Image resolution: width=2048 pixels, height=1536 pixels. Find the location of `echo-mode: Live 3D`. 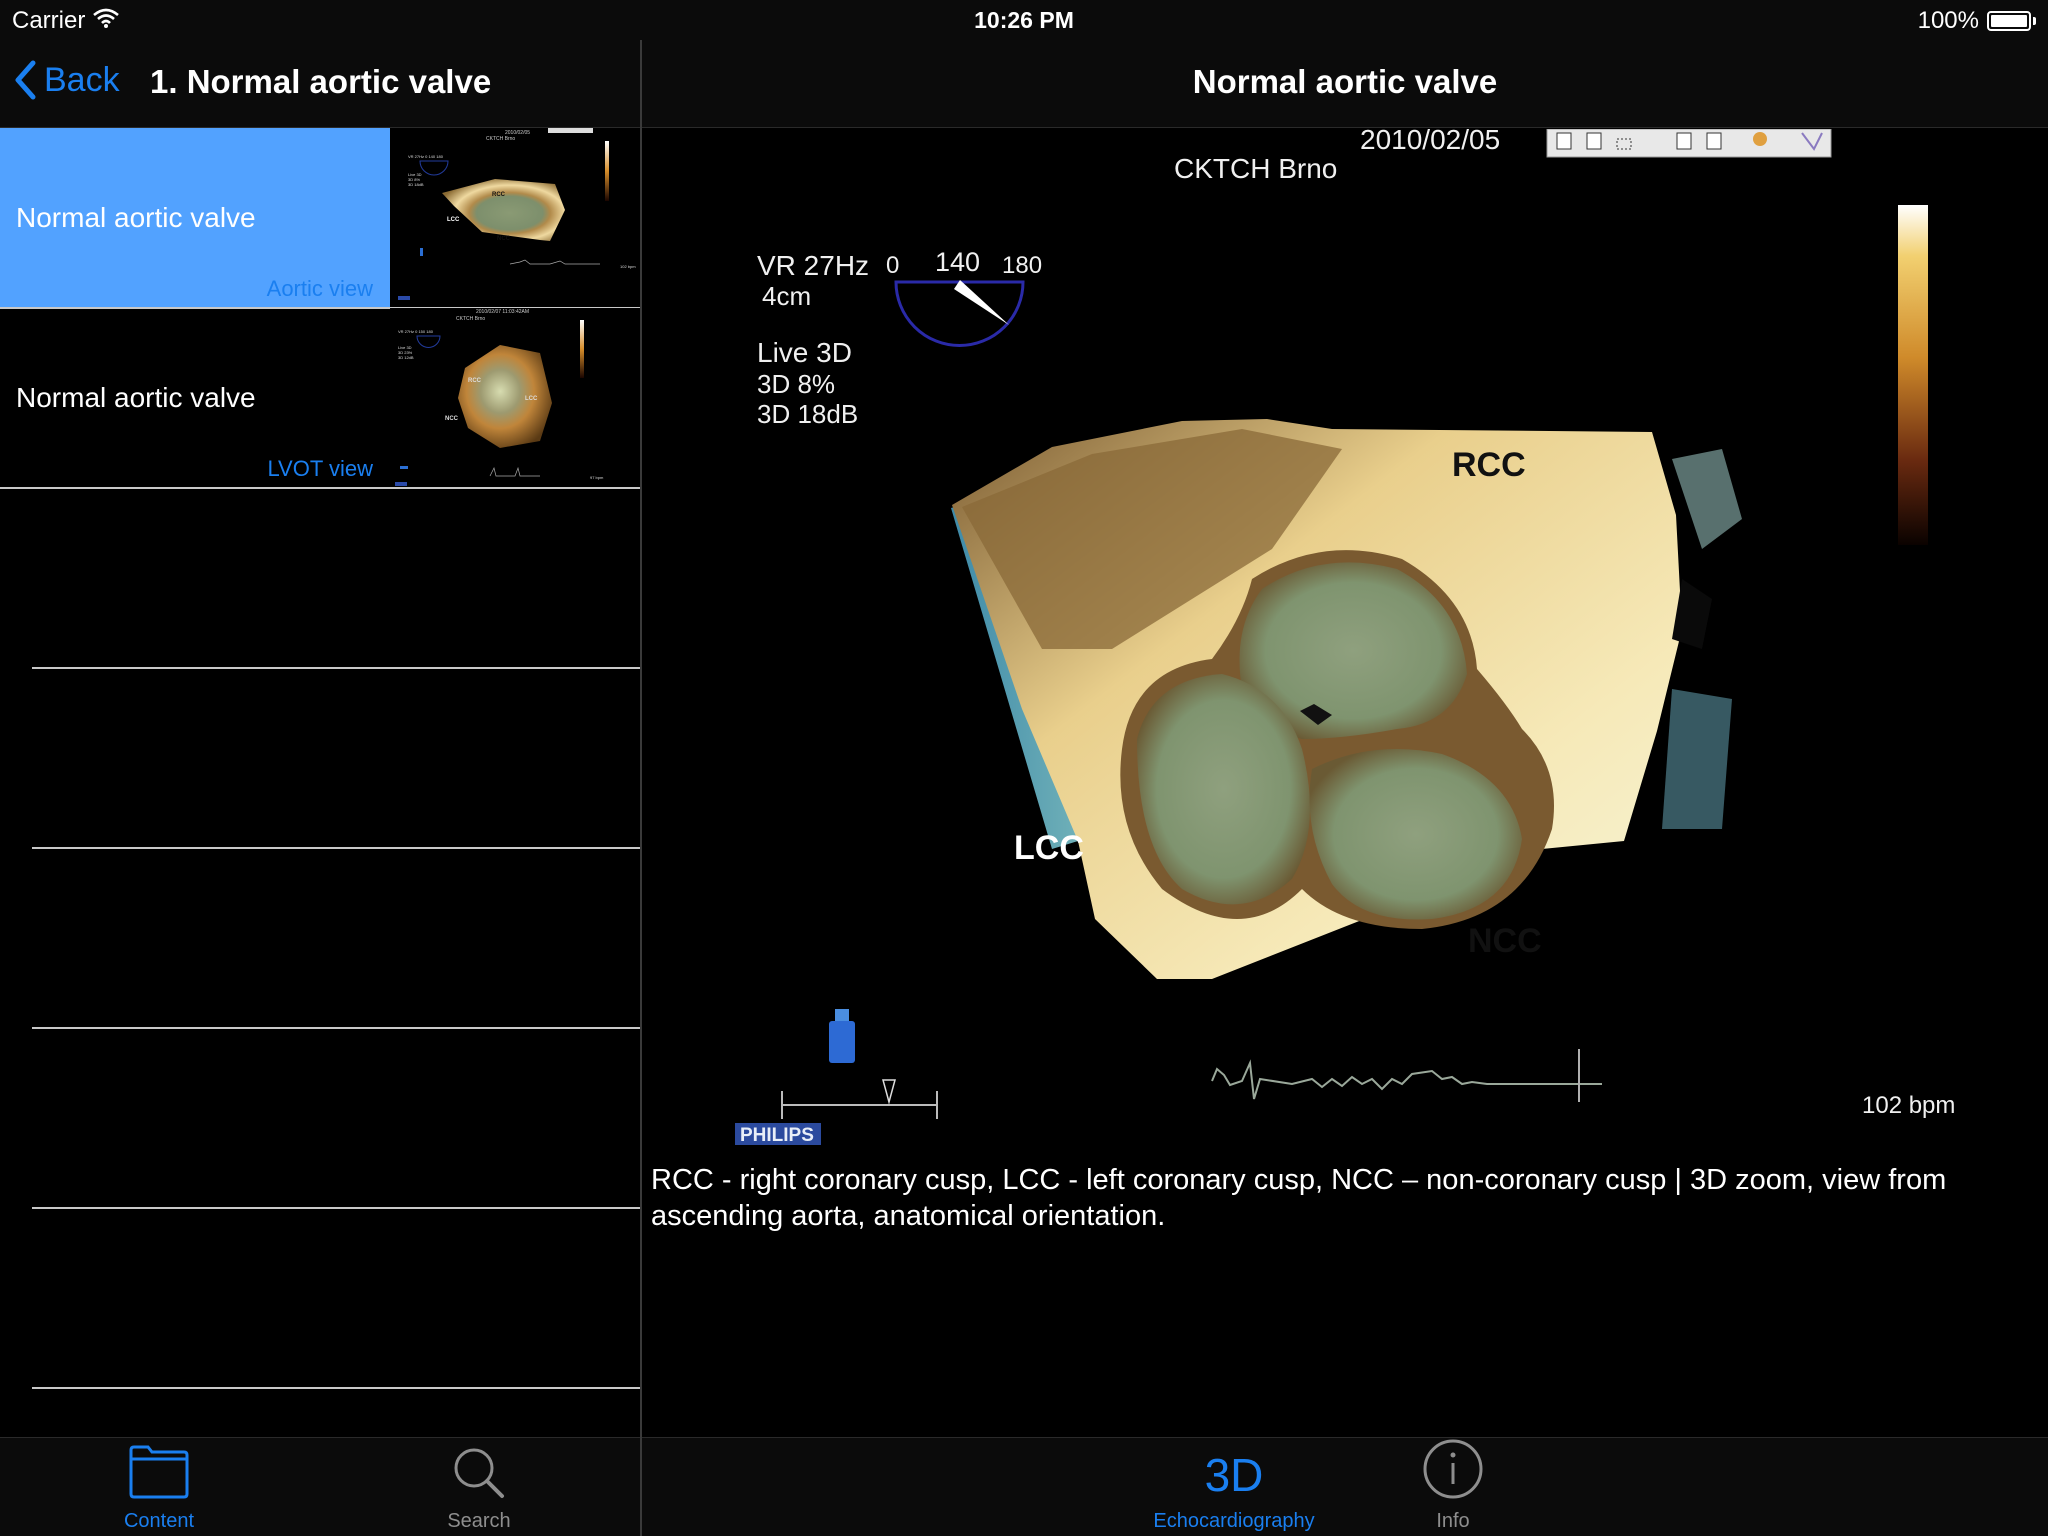

echo-mode: Live 3D is located at coordinates (804, 352).